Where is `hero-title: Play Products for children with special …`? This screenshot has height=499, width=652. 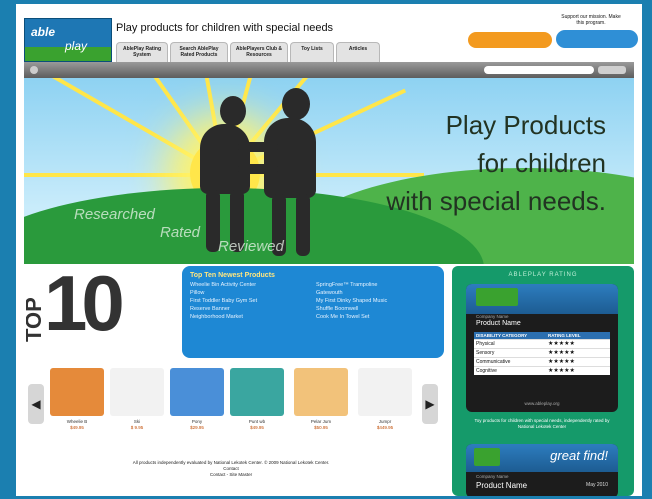
hero-title: Play Products for children with special … is located at coordinates (496, 163).